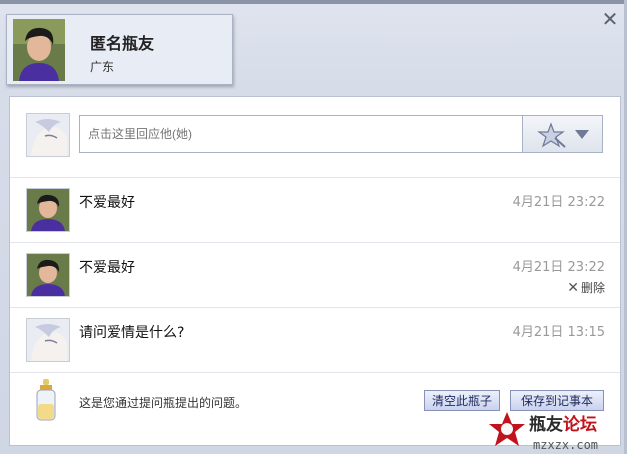 The height and width of the screenshot is (454, 627). What do you see at coordinates (102, 67) in the screenshot?
I see `user-location: 广东` at bounding box center [102, 67].